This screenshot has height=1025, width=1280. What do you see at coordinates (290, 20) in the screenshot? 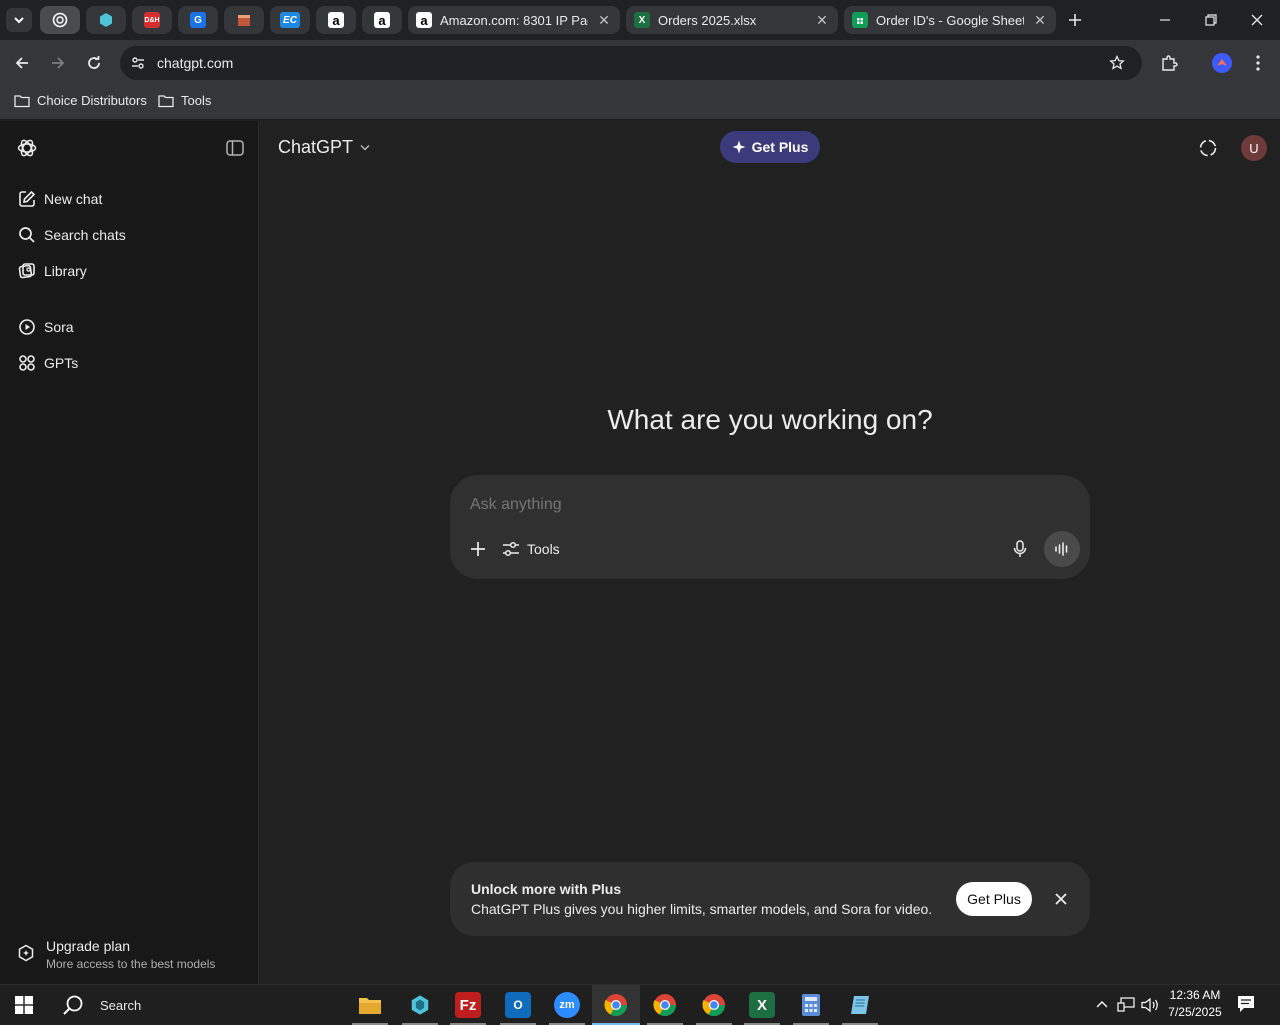
I see `pinned-tab-ec: EC` at bounding box center [290, 20].